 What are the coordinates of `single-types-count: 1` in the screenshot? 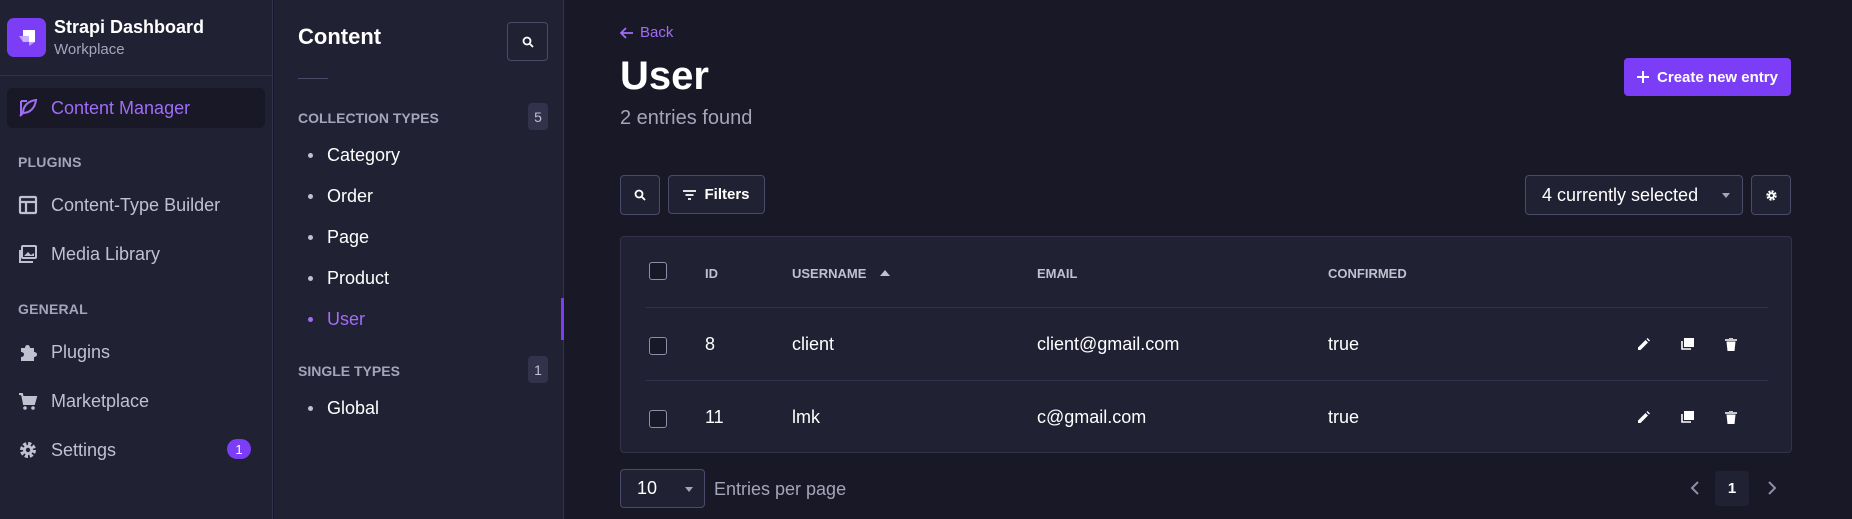 It's located at (538, 369).